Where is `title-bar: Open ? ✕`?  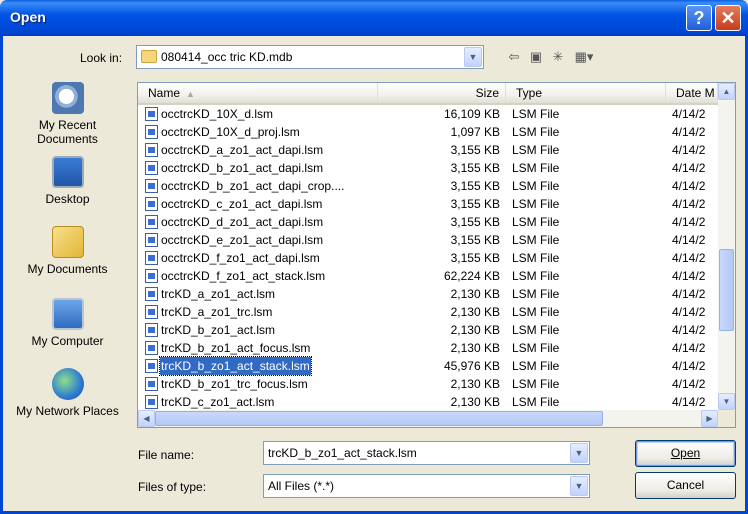 title-bar: Open ? ✕ is located at coordinates (374, 18).